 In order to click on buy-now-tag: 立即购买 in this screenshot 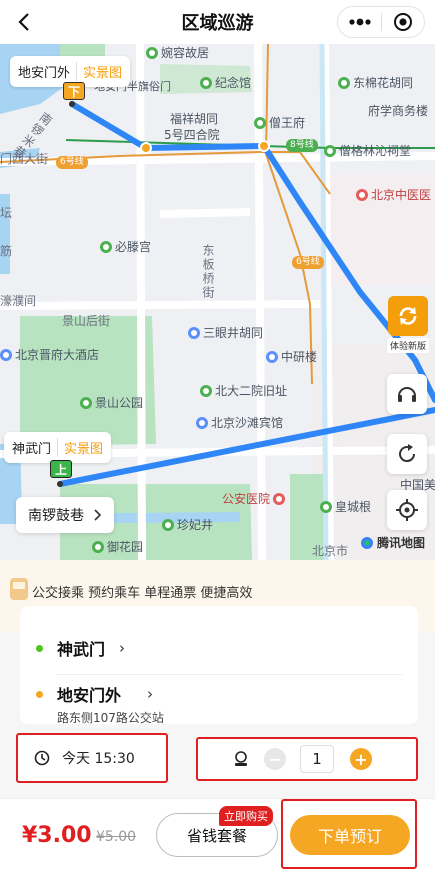, I will do `click(246, 816)`.